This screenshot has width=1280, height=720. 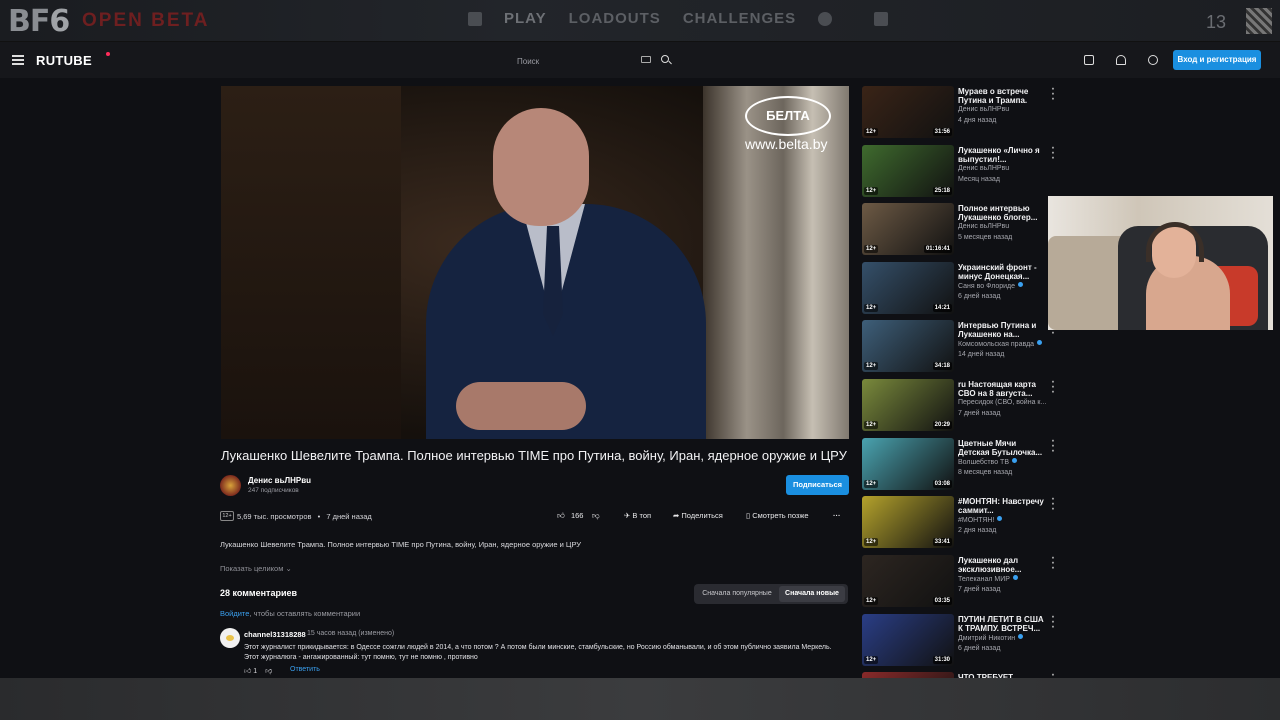 What do you see at coordinates (908, 464) in the screenshot?
I see `recommendation-thumbnail: 12+ 03:08` at bounding box center [908, 464].